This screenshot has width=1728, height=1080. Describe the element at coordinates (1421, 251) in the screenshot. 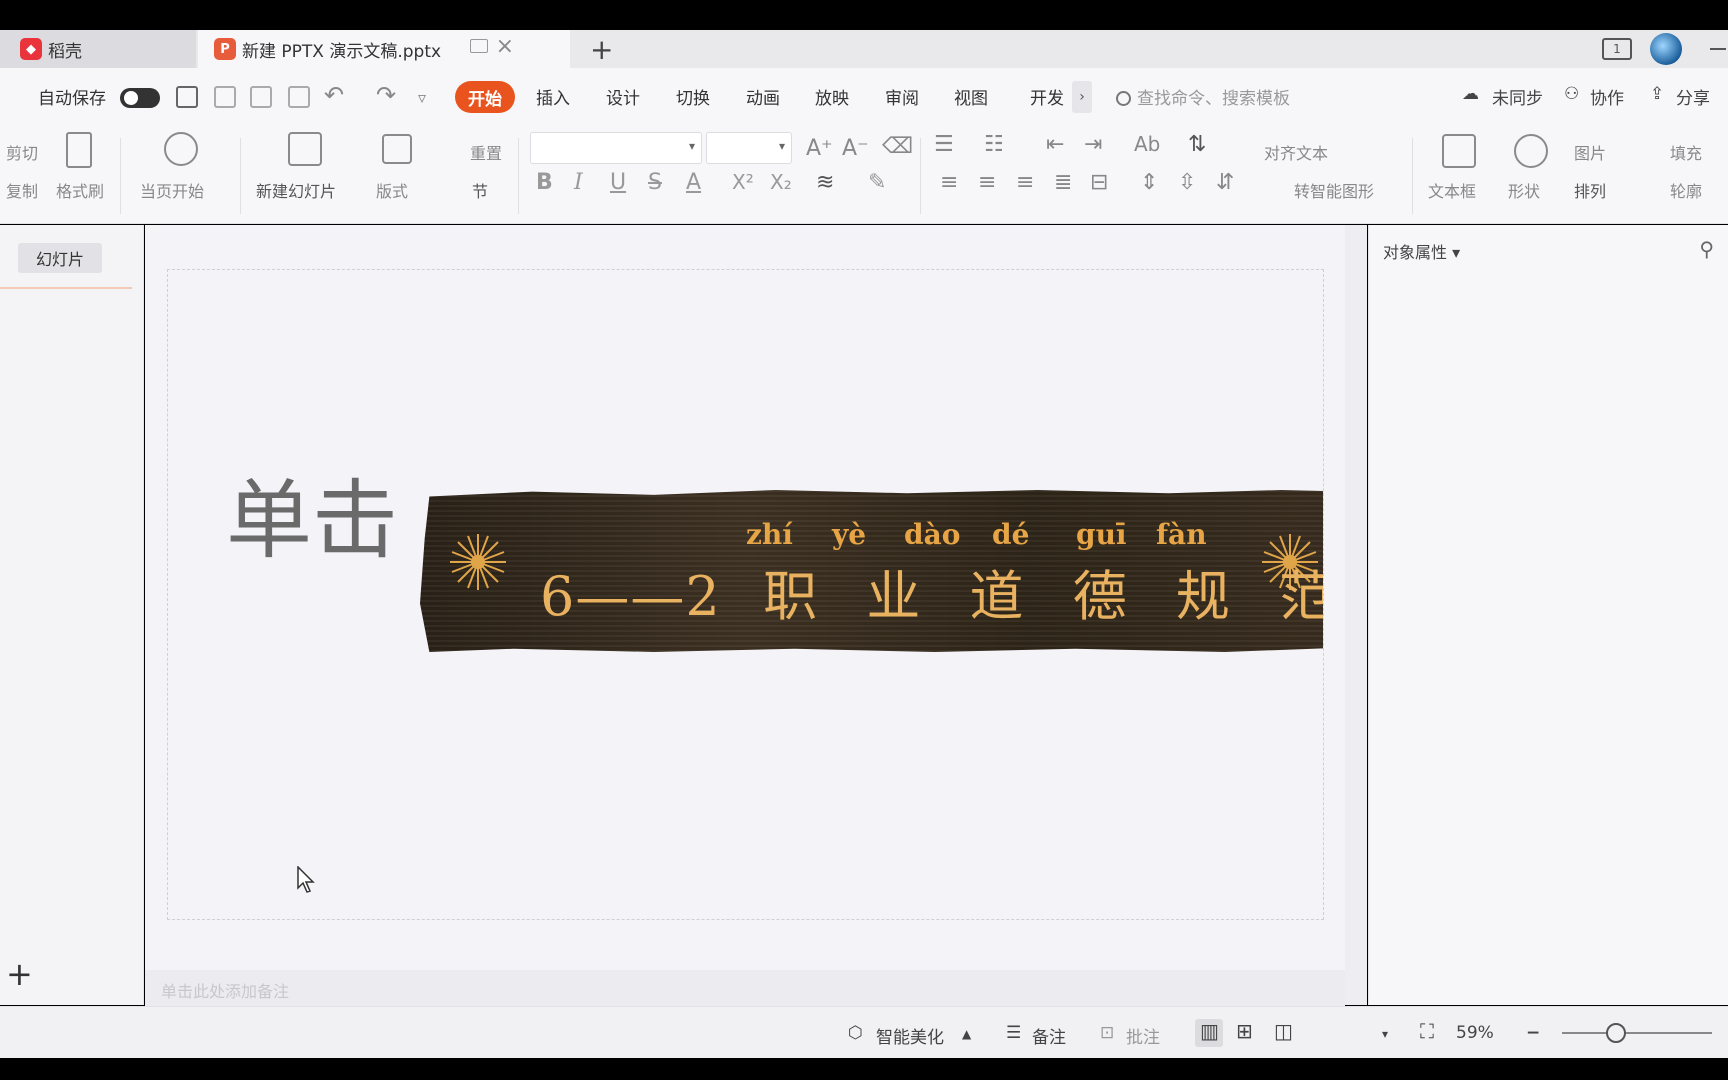

I see `properties-title: 对象属性 ▾` at that location.